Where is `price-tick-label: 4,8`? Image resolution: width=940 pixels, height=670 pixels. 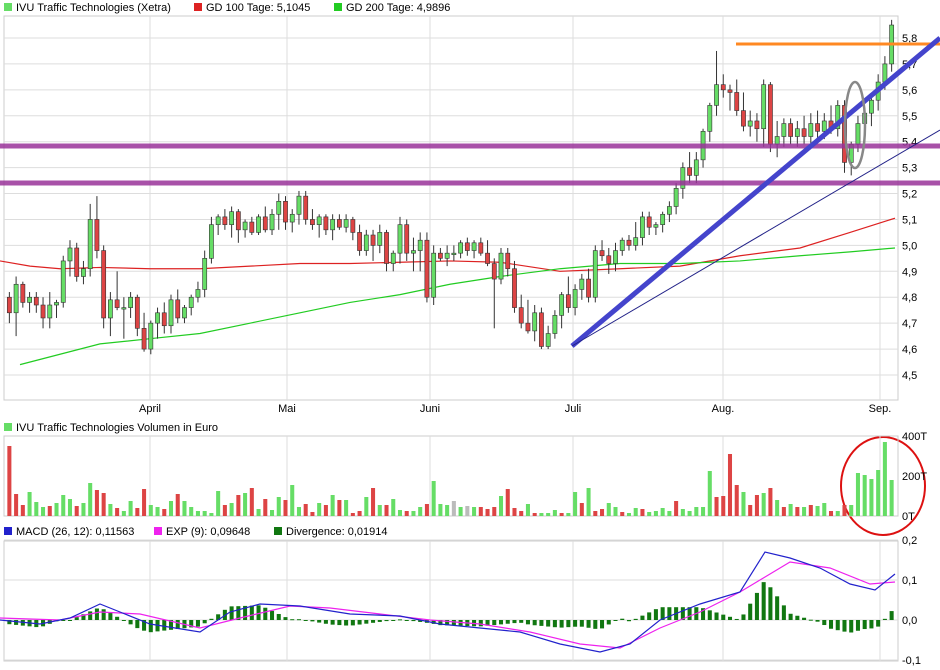
price-tick-label: 4,8 is located at coordinates (909, 298).